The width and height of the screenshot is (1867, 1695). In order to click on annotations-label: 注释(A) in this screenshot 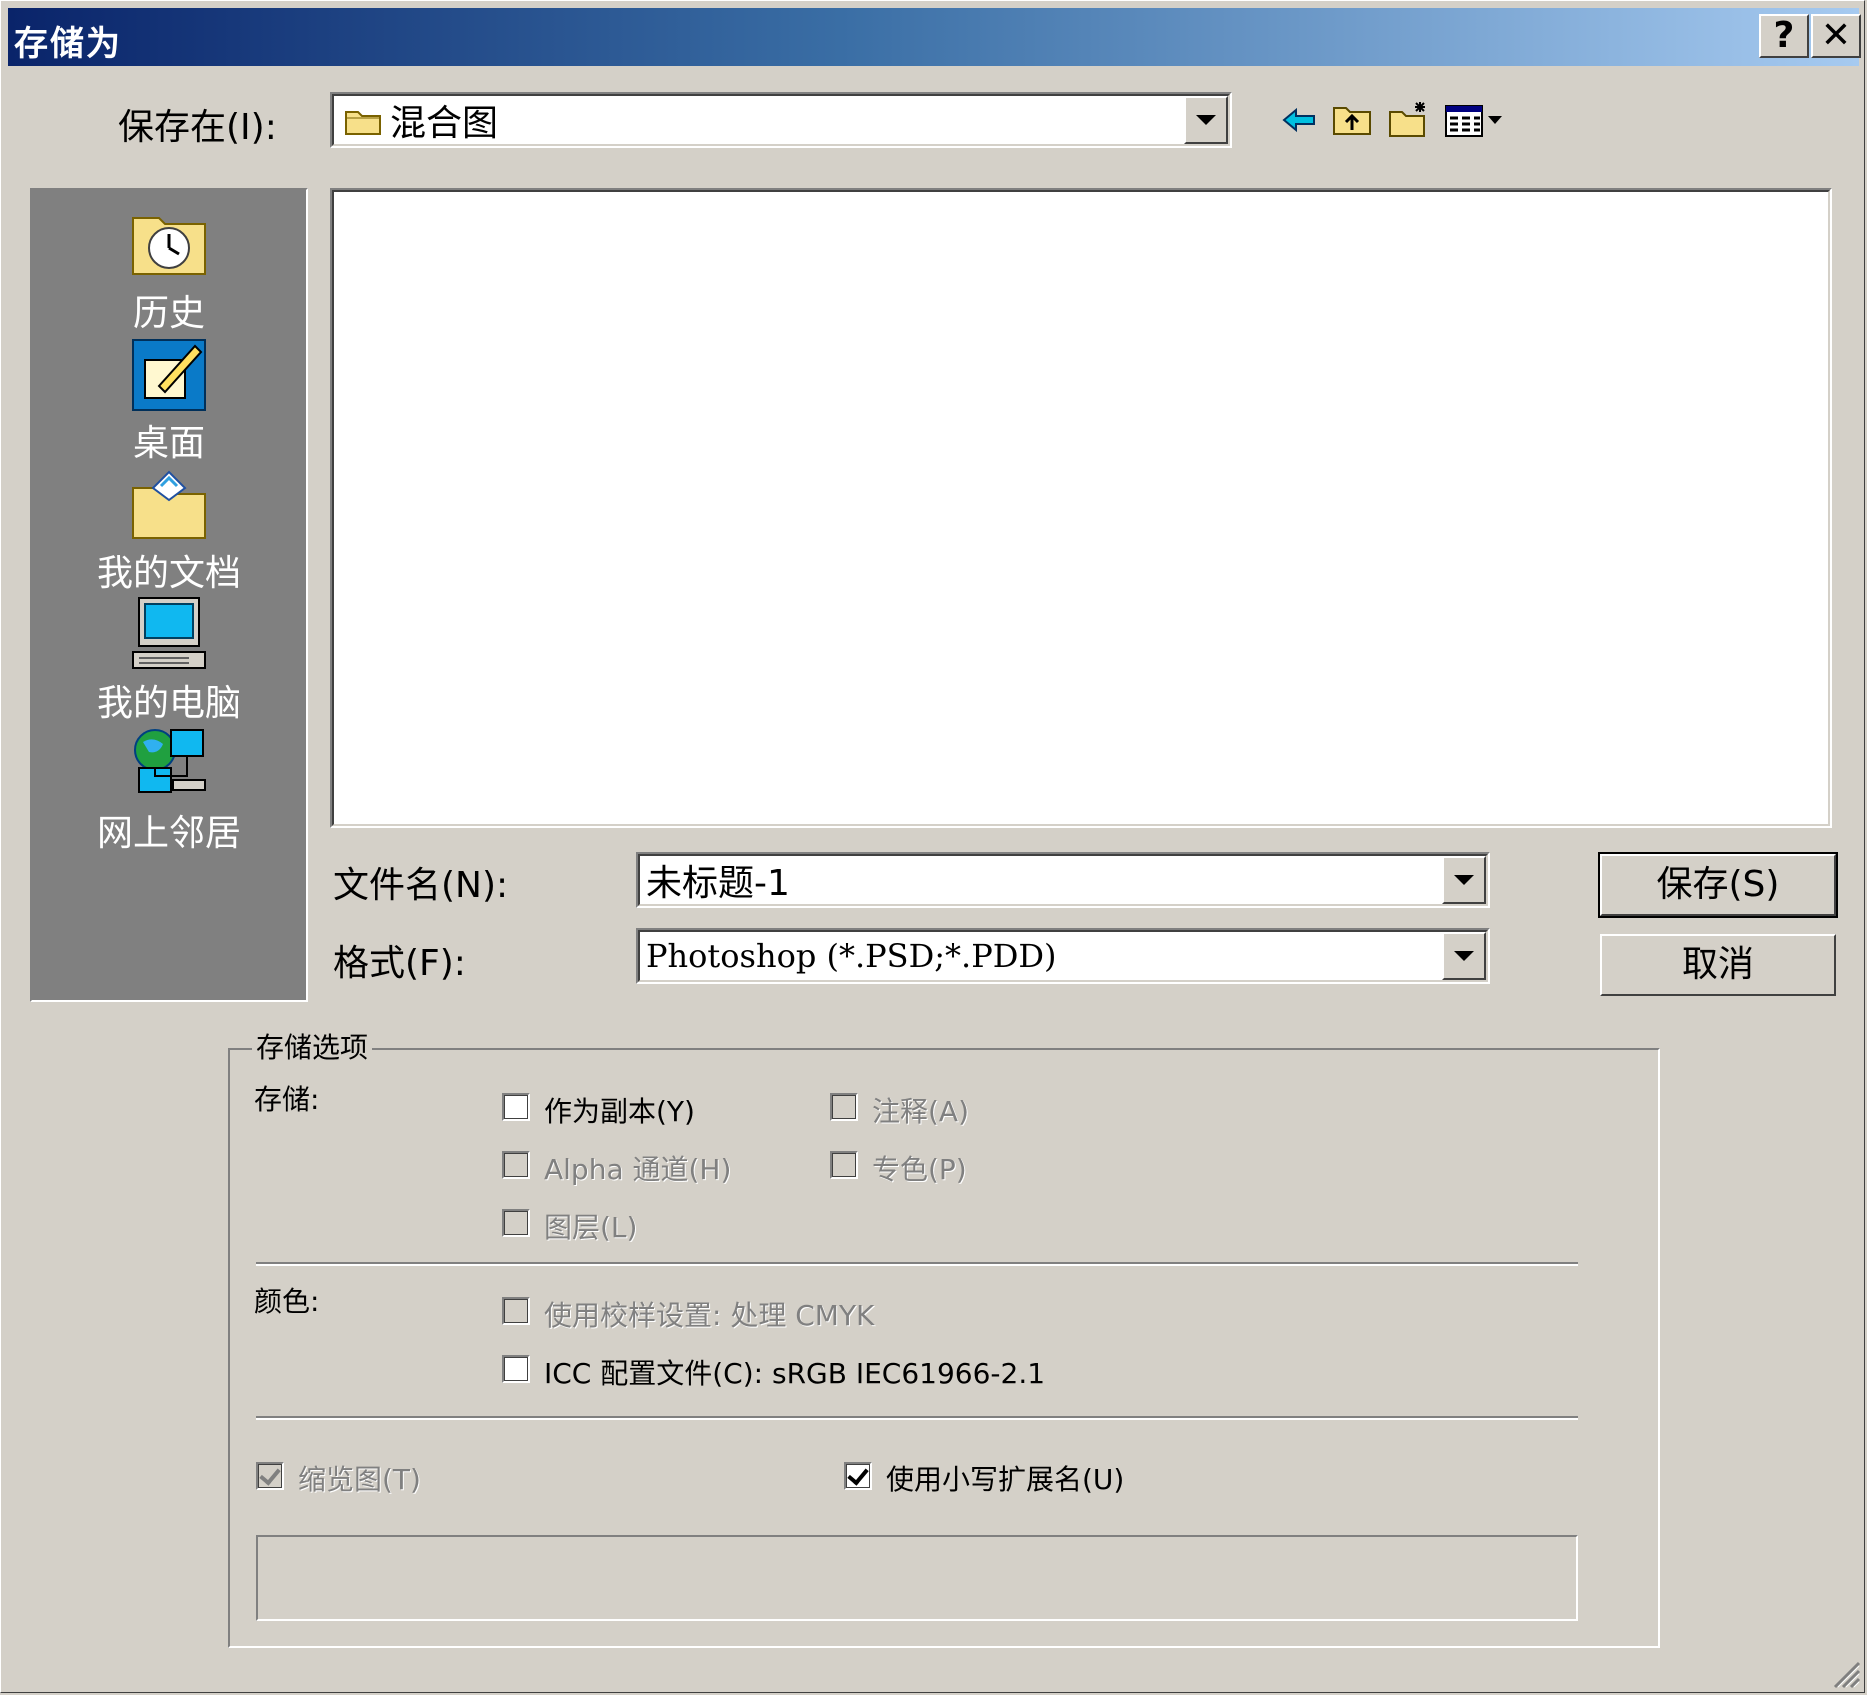, I will do `click(921, 1111)`.